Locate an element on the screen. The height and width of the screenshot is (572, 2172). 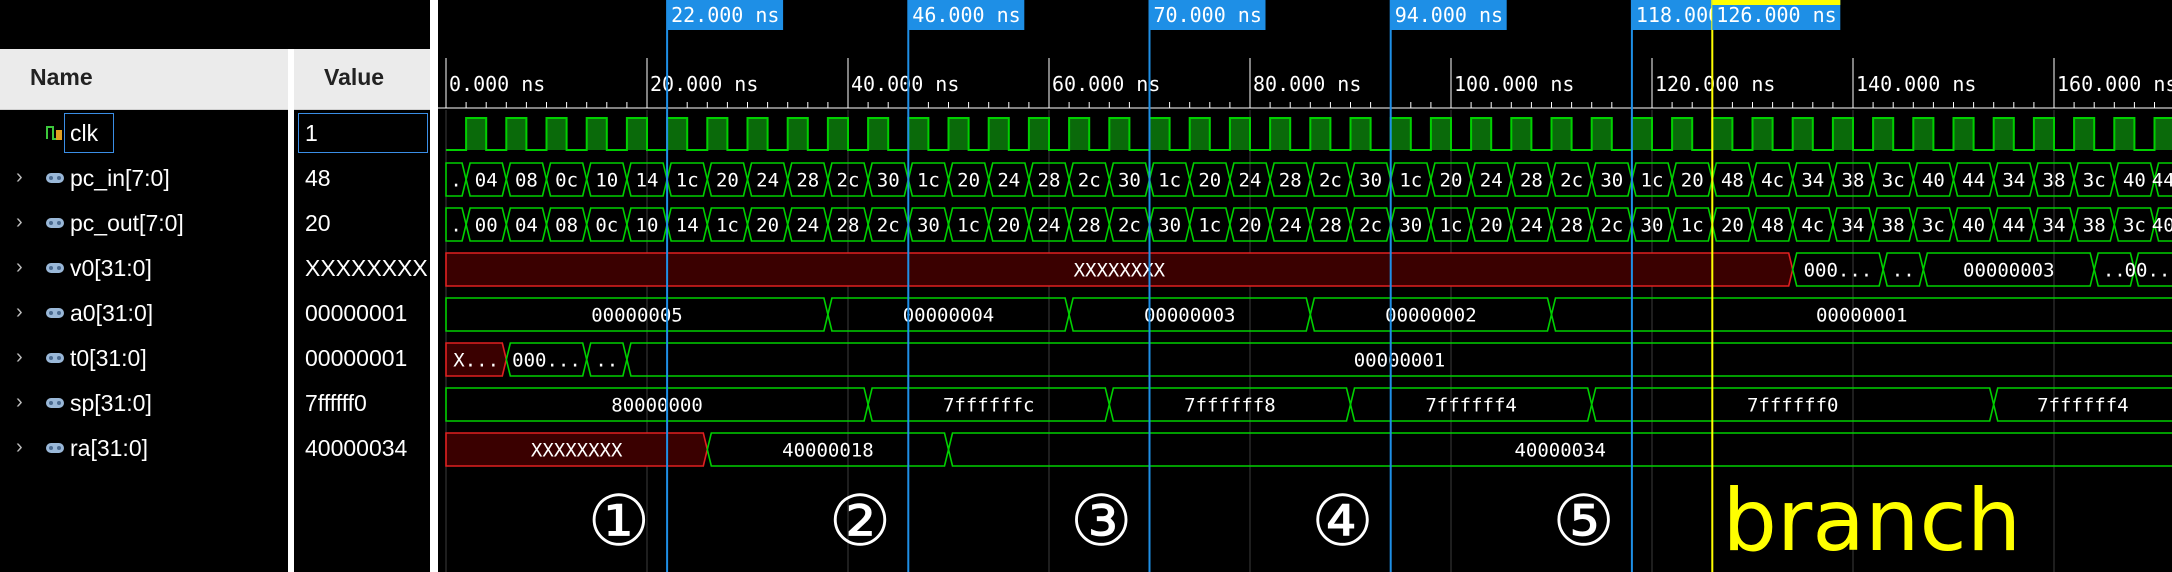
bus-value: 00000001 is located at coordinates (1862, 316).